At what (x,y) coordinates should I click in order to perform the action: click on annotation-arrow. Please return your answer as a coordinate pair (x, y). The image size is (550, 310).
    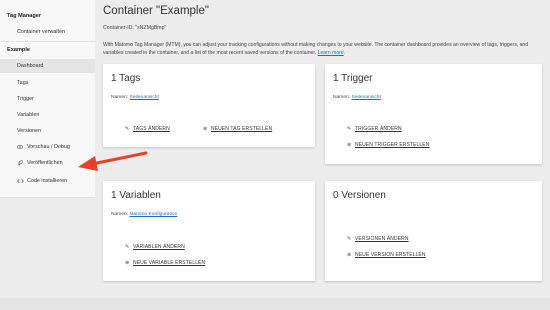
    Looking at the image, I should click on (113, 161).